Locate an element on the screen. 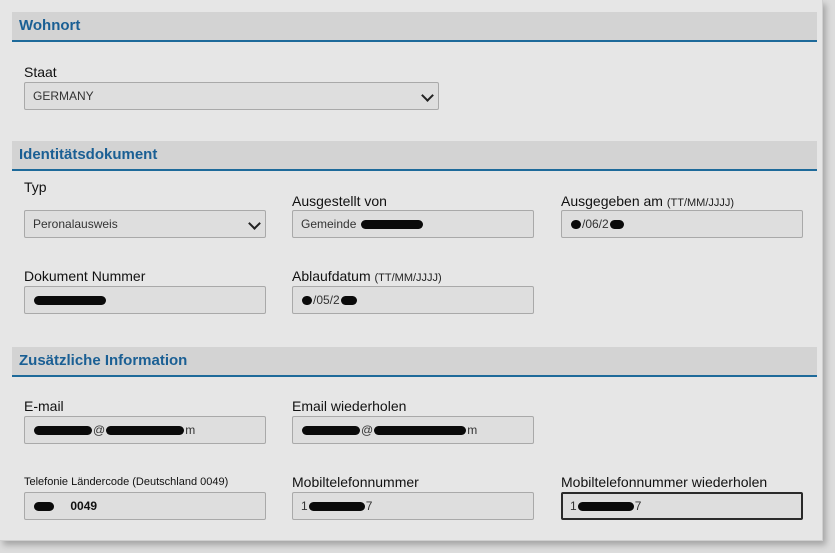  issued-by-label: Ausgestellt von is located at coordinates (339, 201).